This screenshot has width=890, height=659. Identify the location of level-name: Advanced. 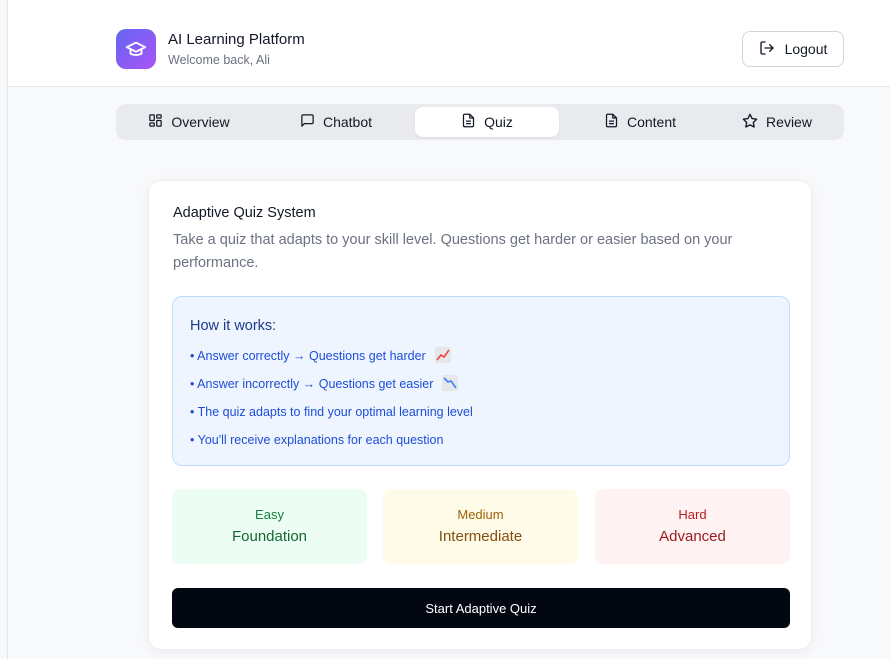
(692, 536).